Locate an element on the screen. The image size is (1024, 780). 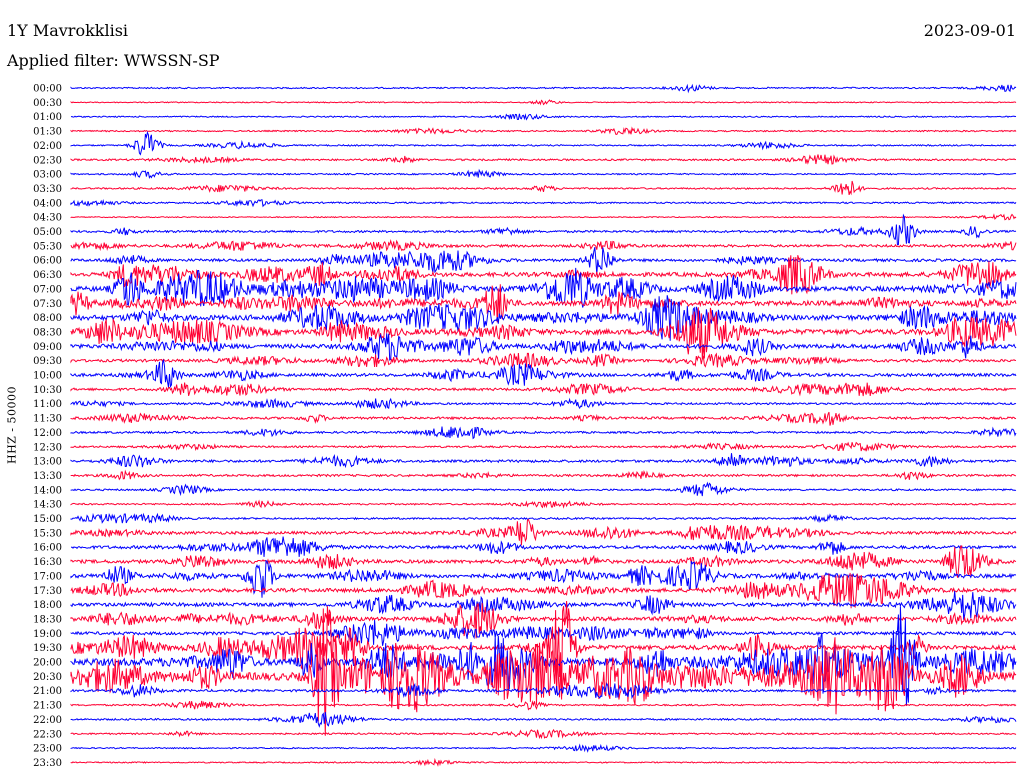
time-tick-label: 18:00 is located at coordinates (47, 605).